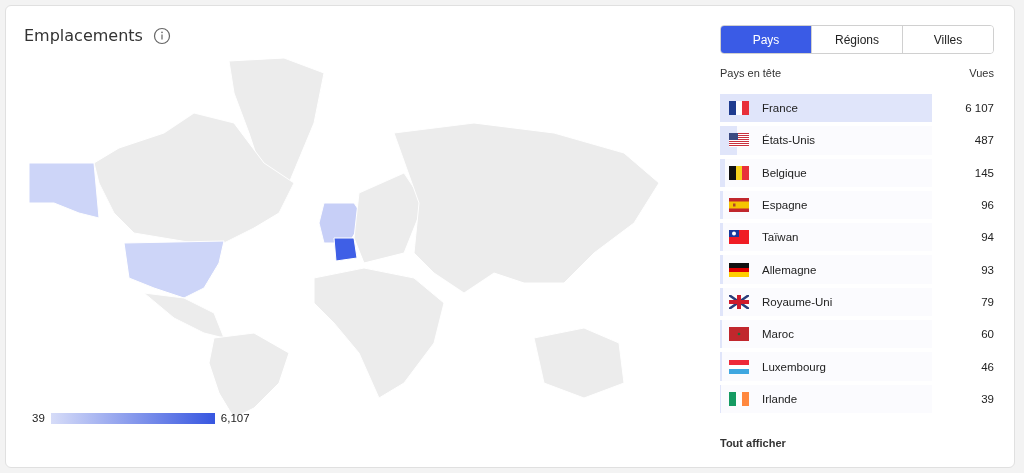 This screenshot has width=1024, height=473. What do you see at coordinates (979, 108) in the screenshot?
I see `views-count: 6 107` at bounding box center [979, 108].